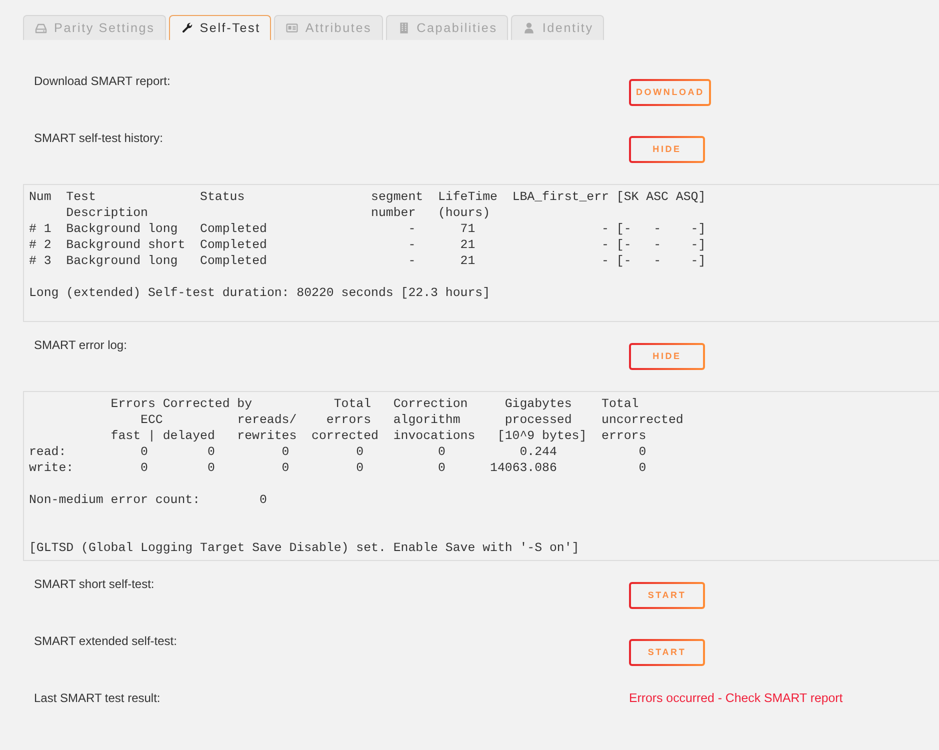 This screenshot has width=939, height=750. I want to click on output-line: Errors Corrected by Total Correction Gigabytes Total, so click(374, 404).